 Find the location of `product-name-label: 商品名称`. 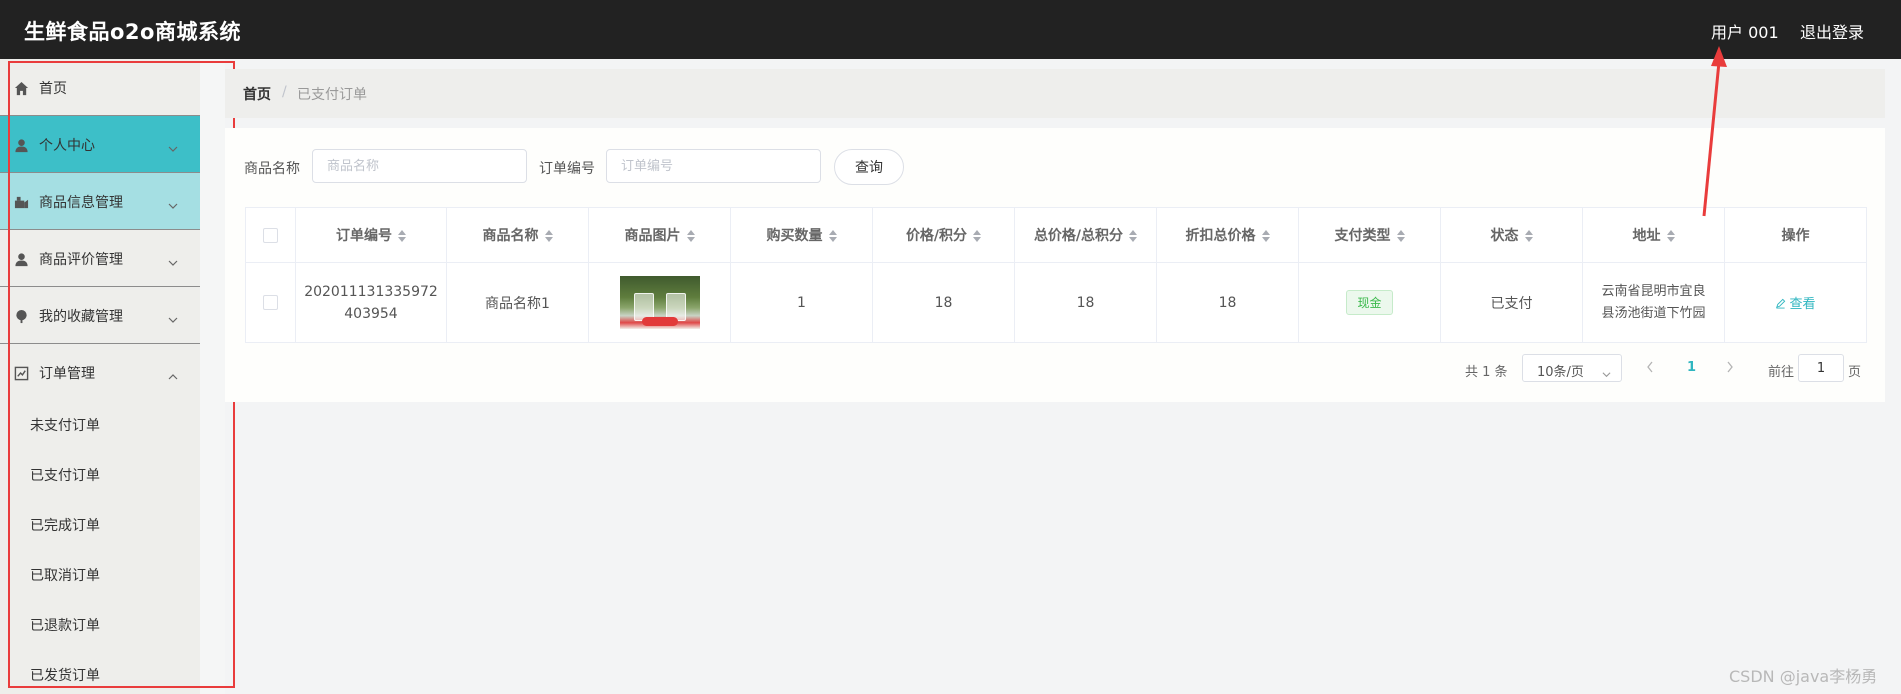

product-name-label: 商品名称 is located at coordinates (272, 169).